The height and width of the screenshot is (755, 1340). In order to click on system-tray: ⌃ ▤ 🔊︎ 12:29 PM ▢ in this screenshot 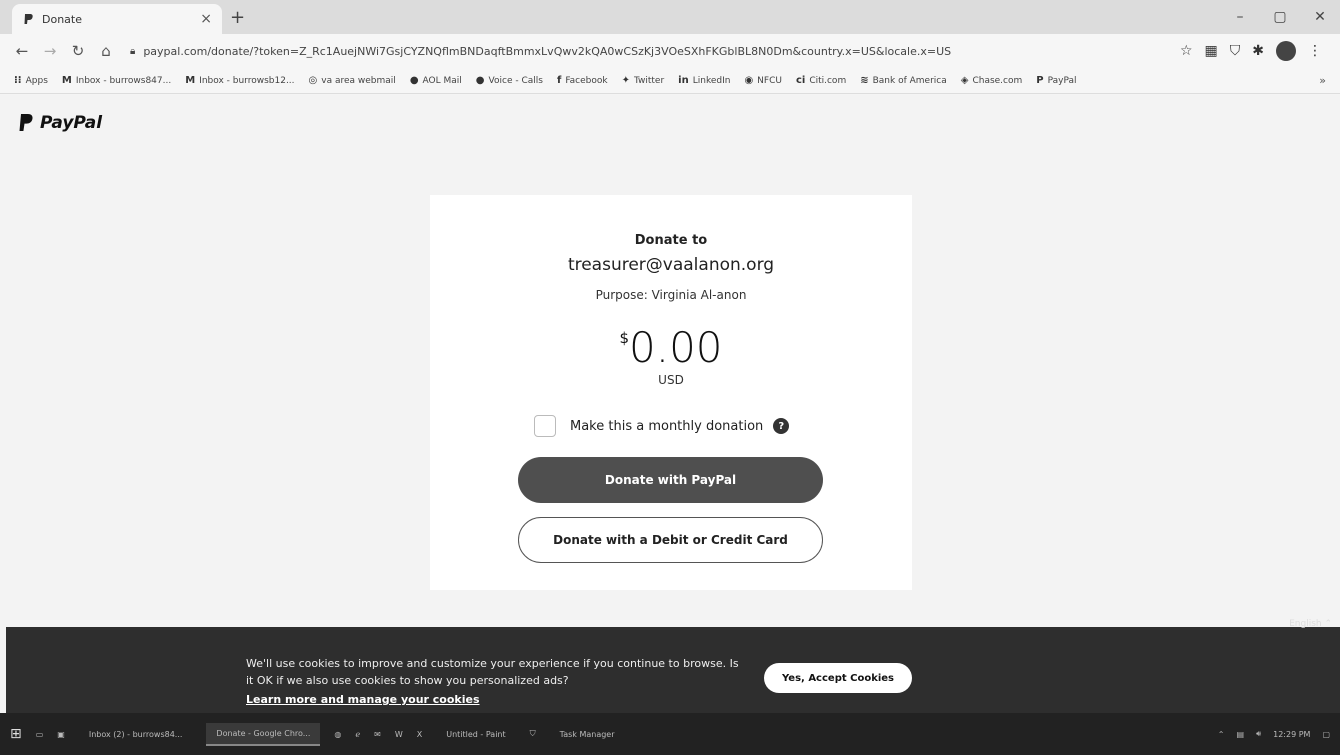, I will do `click(1274, 734)`.